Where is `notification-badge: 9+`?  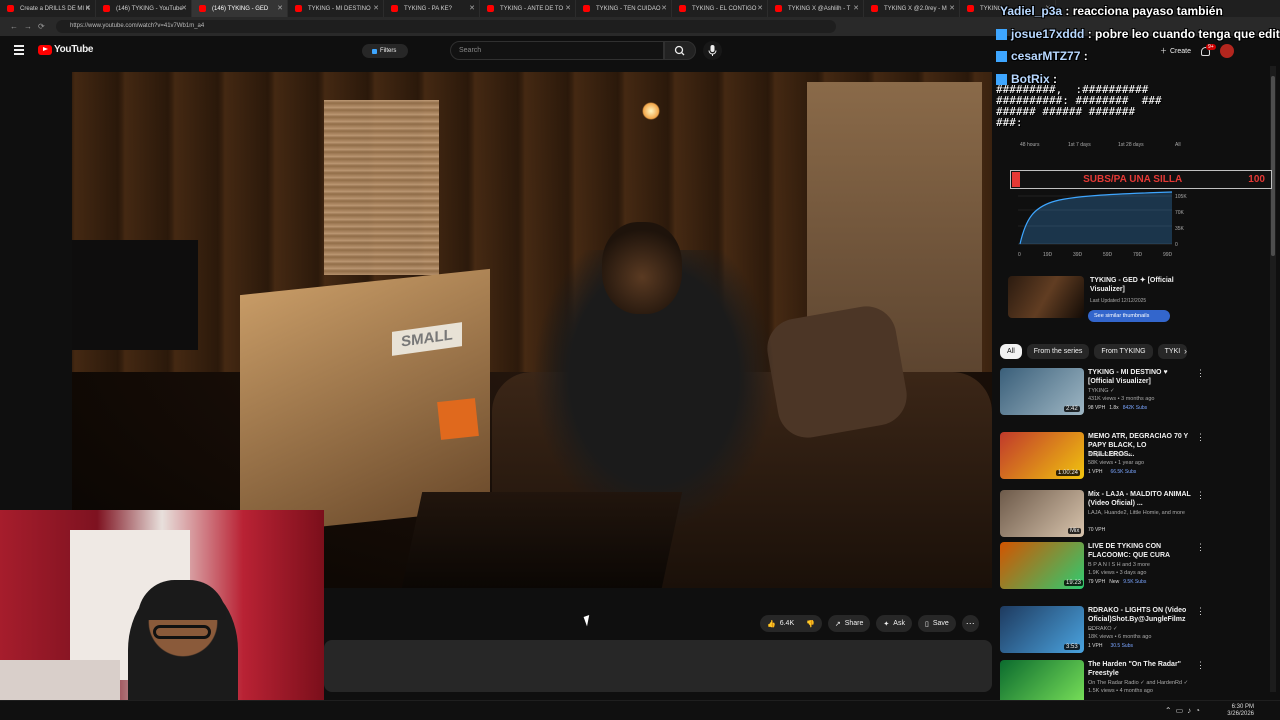
notification-badge: 9+ is located at coordinates (1211, 46).